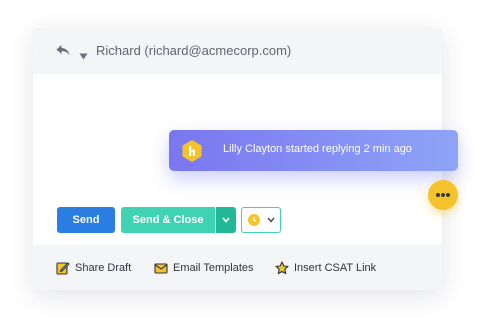 This screenshot has height=318, width=493. Describe the element at coordinates (282, 268) in the screenshot. I see `star-icon` at that location.